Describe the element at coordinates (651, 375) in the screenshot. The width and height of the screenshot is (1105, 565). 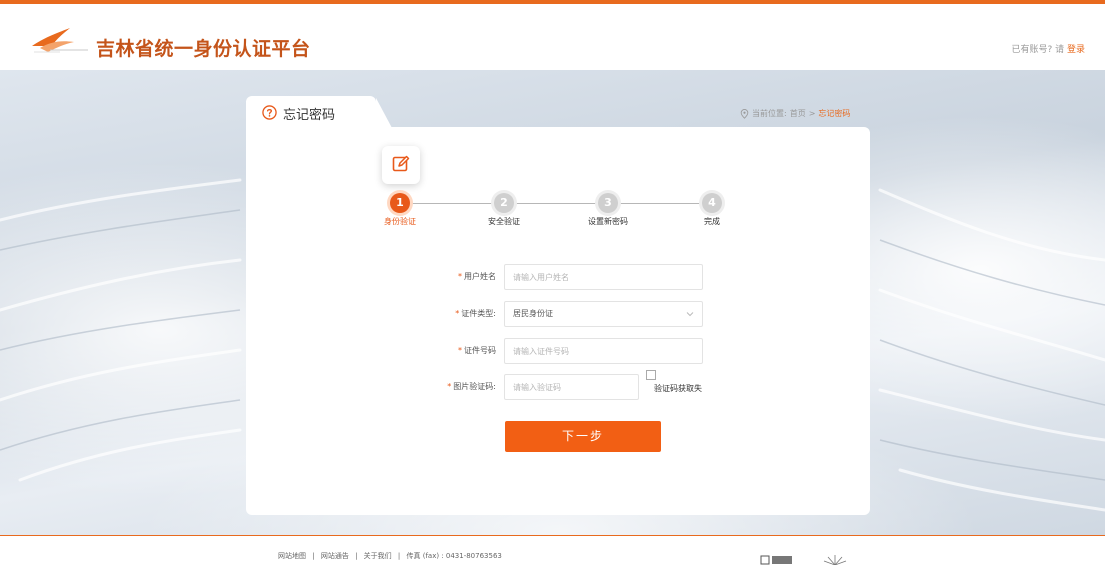
I see `captcha-image` at that location.